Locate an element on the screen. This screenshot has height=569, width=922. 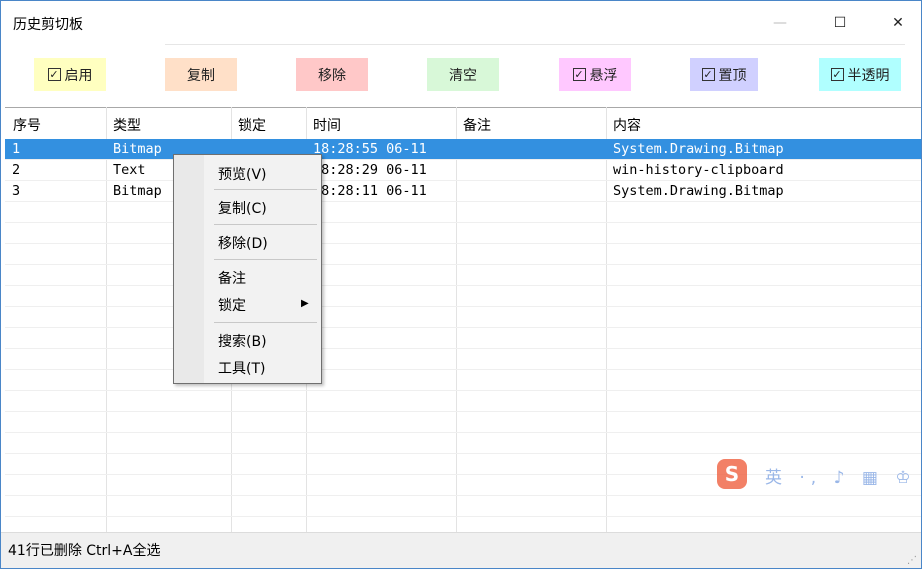
title-bar: 历史剪切板 — ☐ ✕ is located at coordinates (461, 23).